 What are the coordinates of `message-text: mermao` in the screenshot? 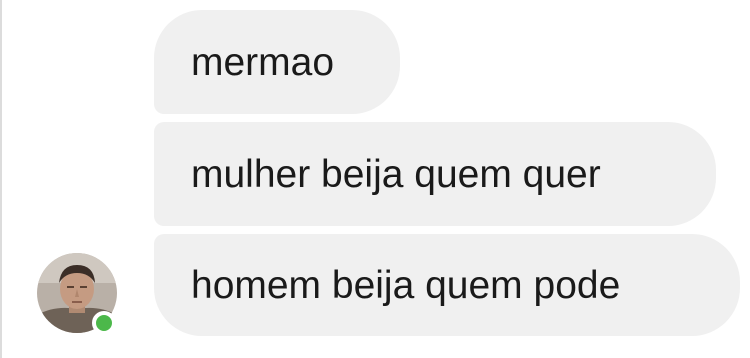 It's located at (263, 62).